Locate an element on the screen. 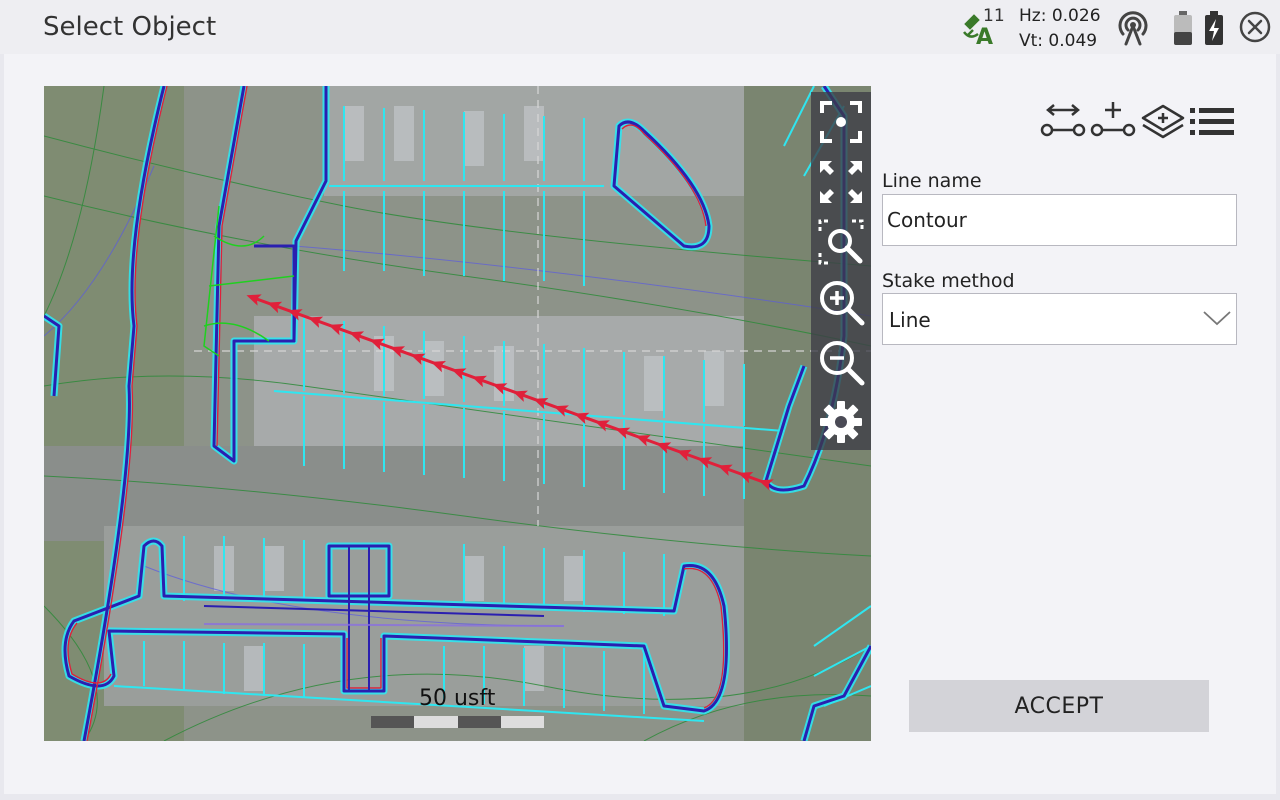  battery-charging-icon is located at coordinates (1214, 28).